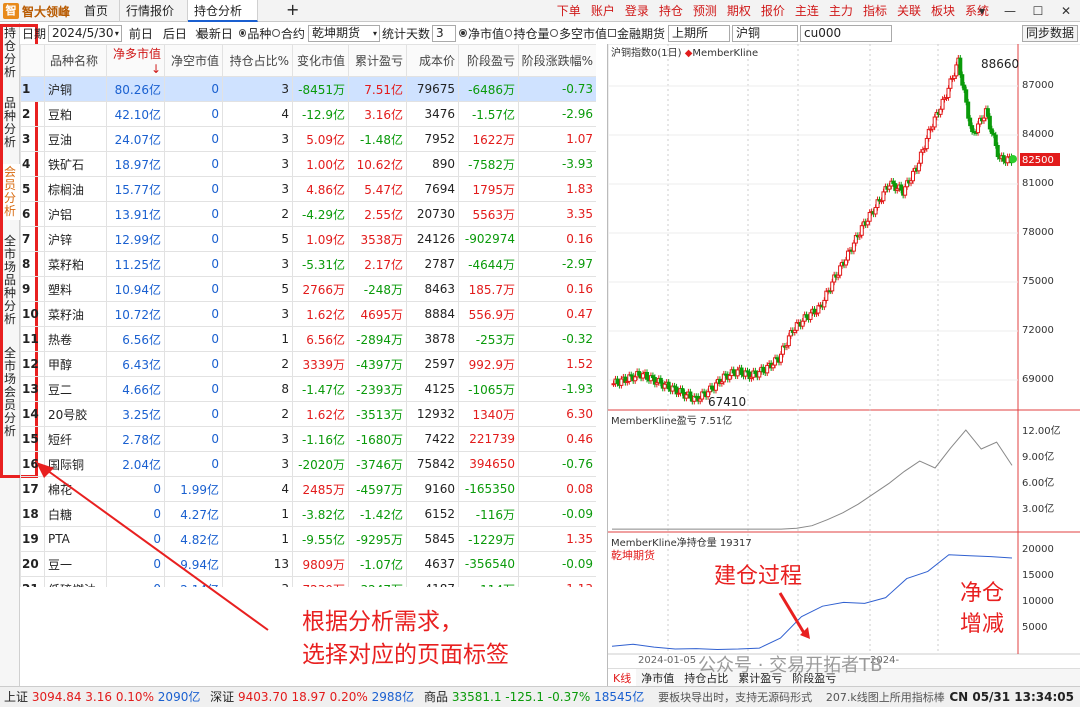 The width and height of the screenshot is (1080, 708). Describe the element at coordinates (308, 139) in the screenshot. I see `table-row: 3 豆油 24.07亿 0 3 5.09亿 -1.48亿 7952 1622万 1.07` at that location.